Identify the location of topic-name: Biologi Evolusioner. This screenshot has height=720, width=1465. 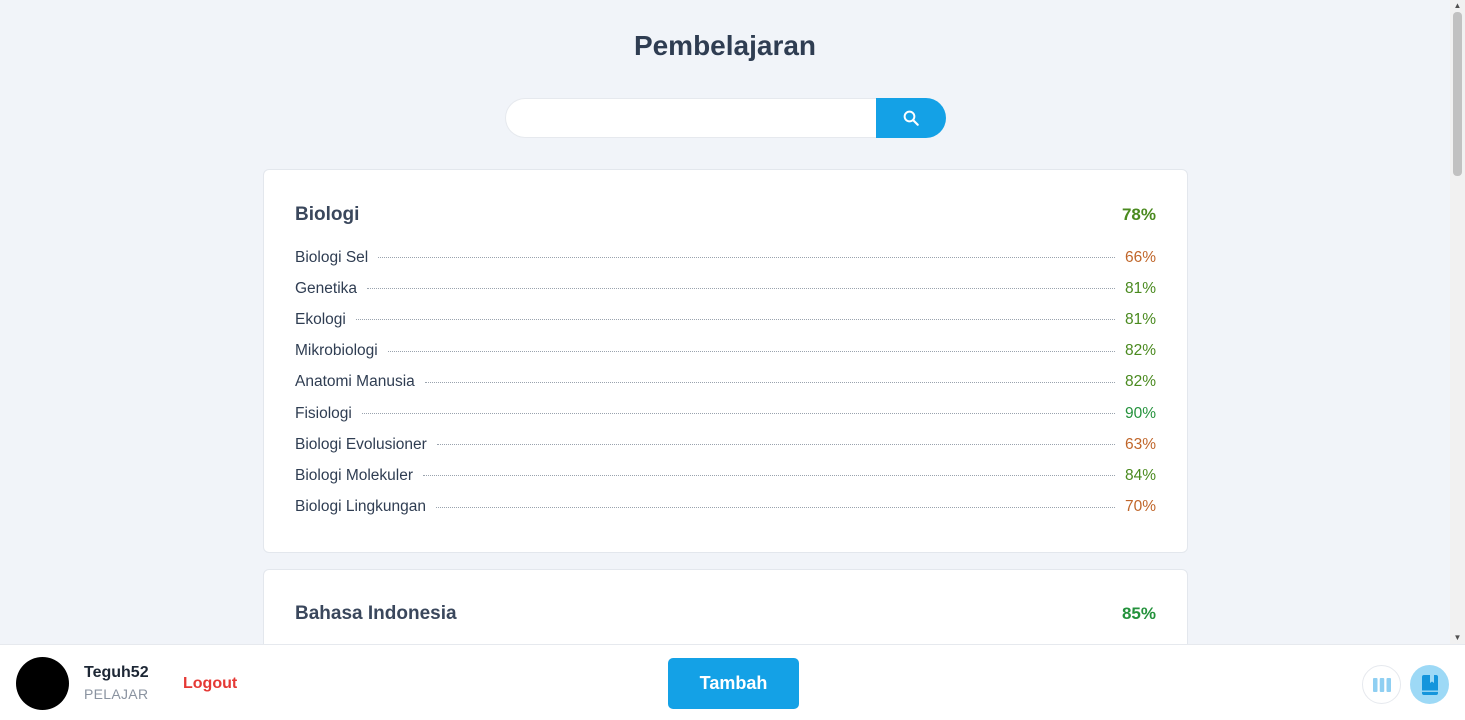
(361, 444).